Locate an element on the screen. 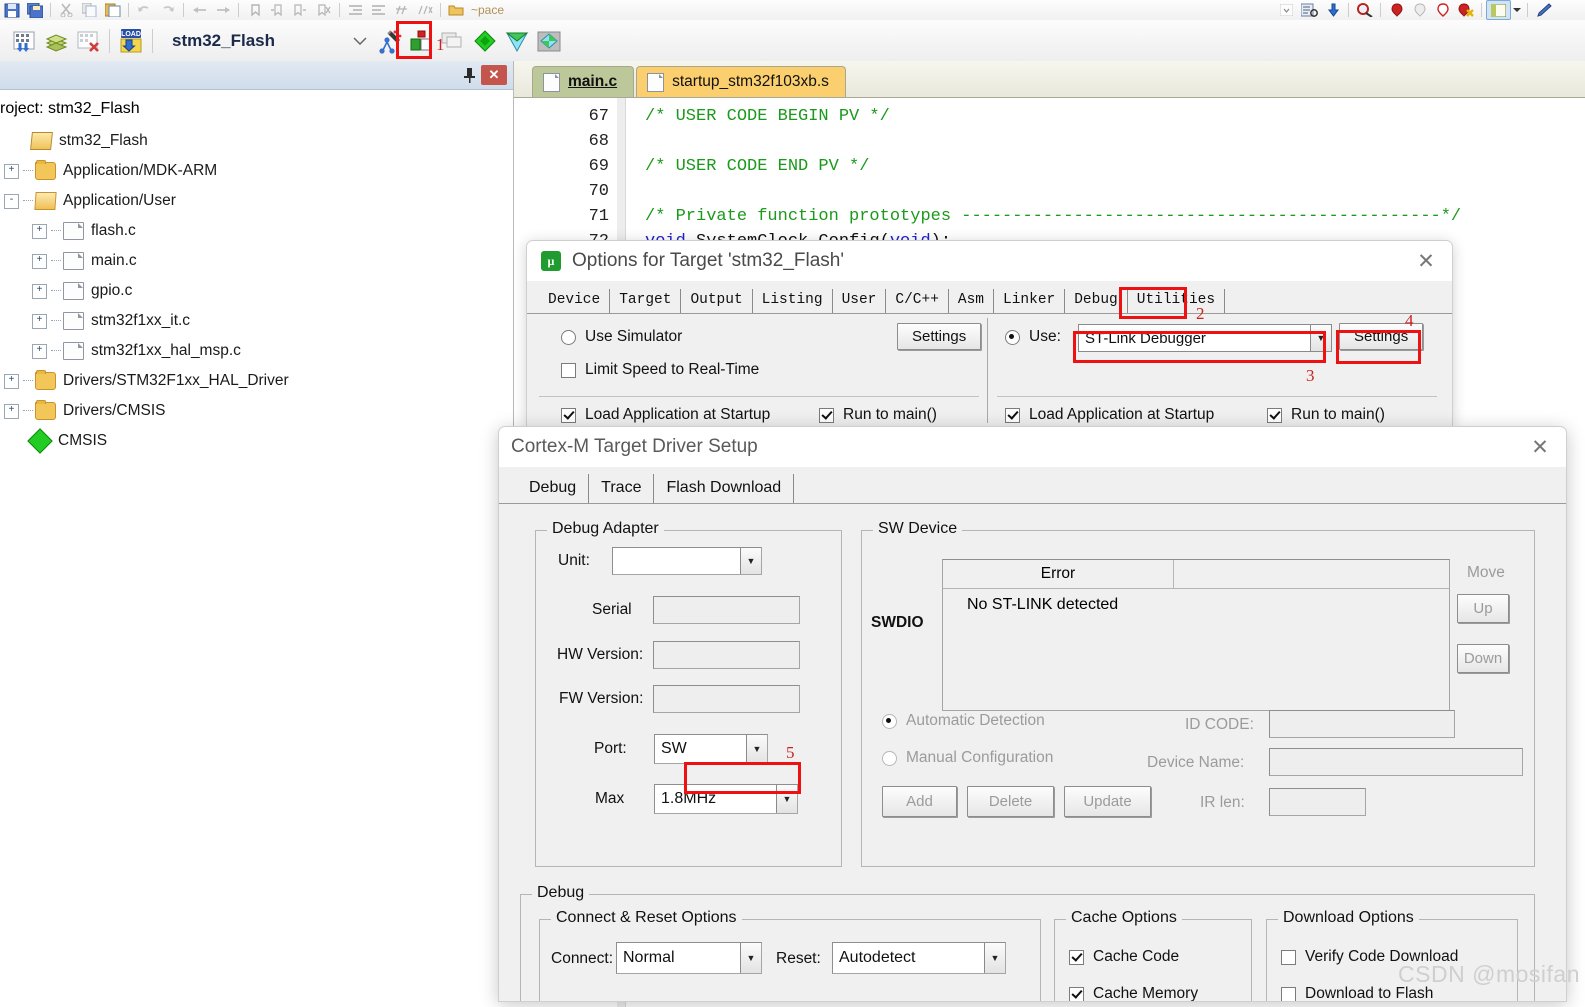 This screenshot has width=1585, height=1007. tree-item: + stm32f1xx_hal_msp.c is located at coordinates (256, 351).